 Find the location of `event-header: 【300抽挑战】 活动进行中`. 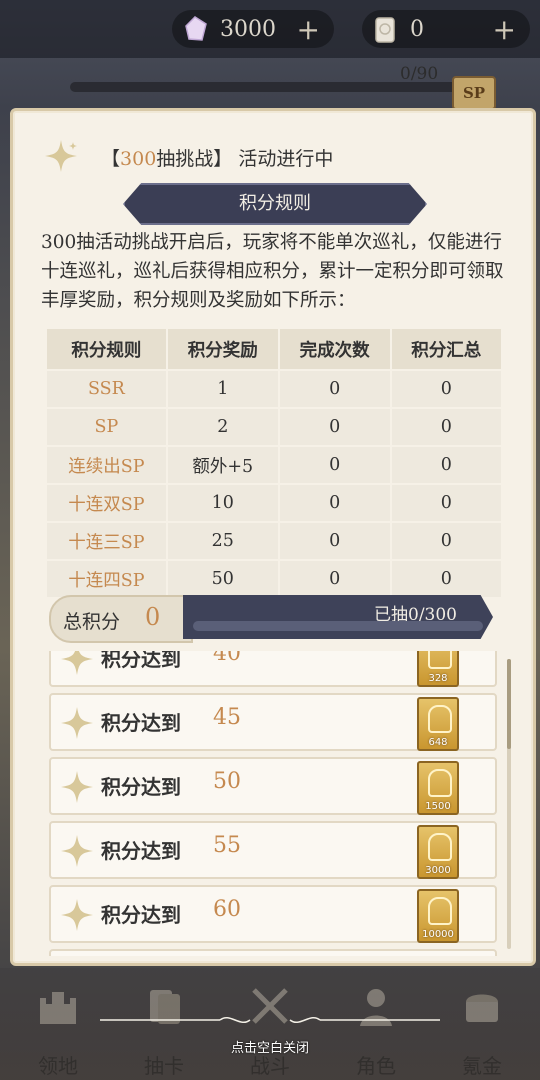

event-header: 【300抽挑战】 活动进行中 is located at coordinates (273, 158).